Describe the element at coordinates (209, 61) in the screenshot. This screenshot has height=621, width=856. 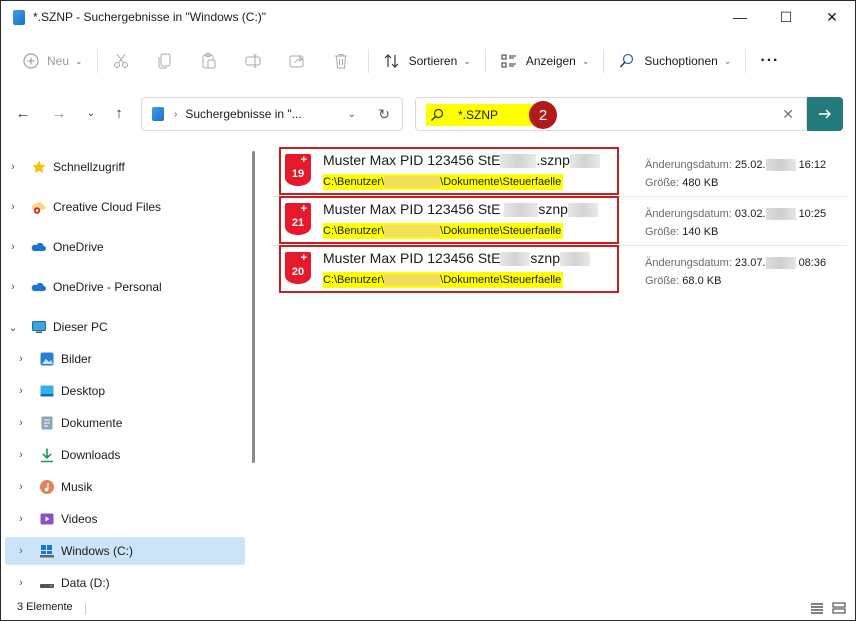
I see `paste-button` at that location.